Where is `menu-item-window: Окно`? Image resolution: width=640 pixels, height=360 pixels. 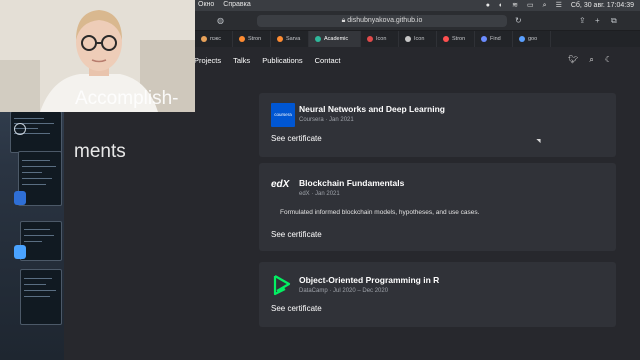
menu-item-window: Окно is located at coordinates (206, 4).